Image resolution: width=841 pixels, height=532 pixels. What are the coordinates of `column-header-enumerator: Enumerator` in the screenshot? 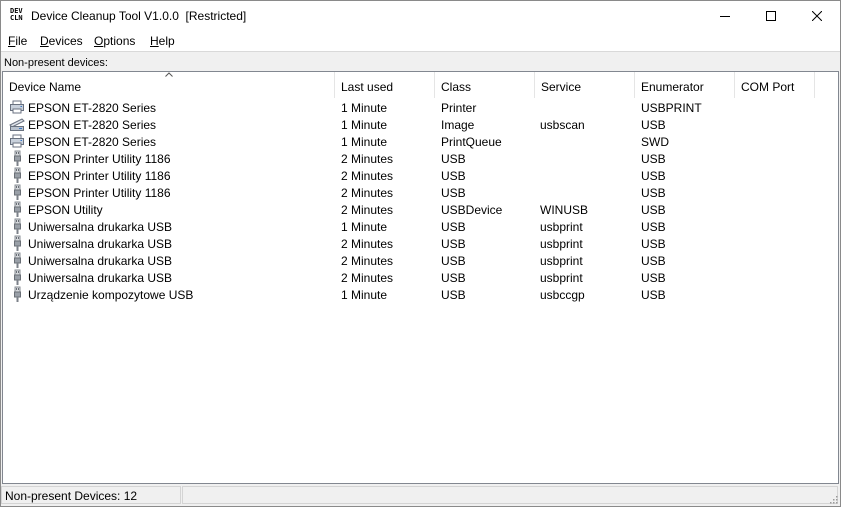 It's located at (685, 85).